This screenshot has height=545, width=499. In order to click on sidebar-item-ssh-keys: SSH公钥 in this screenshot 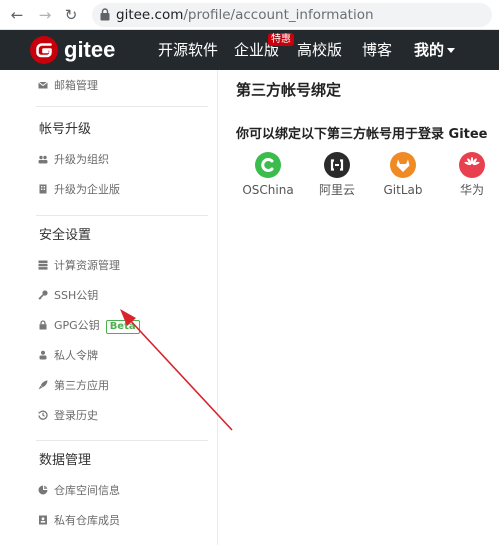, I will do `click(68, 296)`.